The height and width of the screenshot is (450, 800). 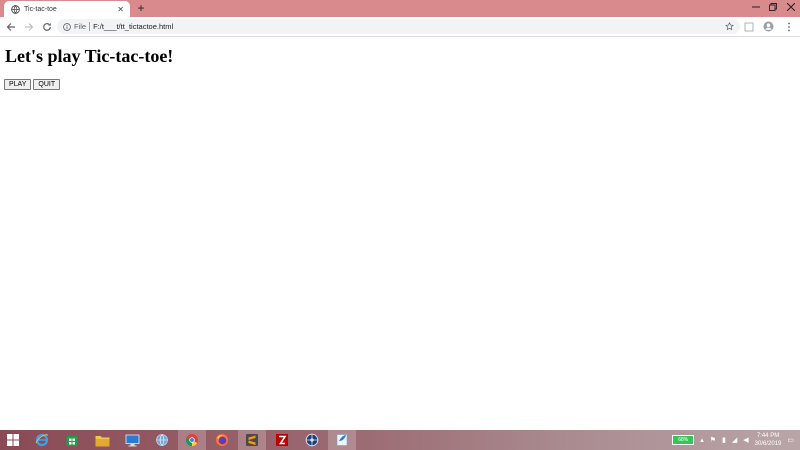 What do you see at coordinates (282, 440) in the screenshot?
I see `filezilla-icon` at bounding box center [282, 440].